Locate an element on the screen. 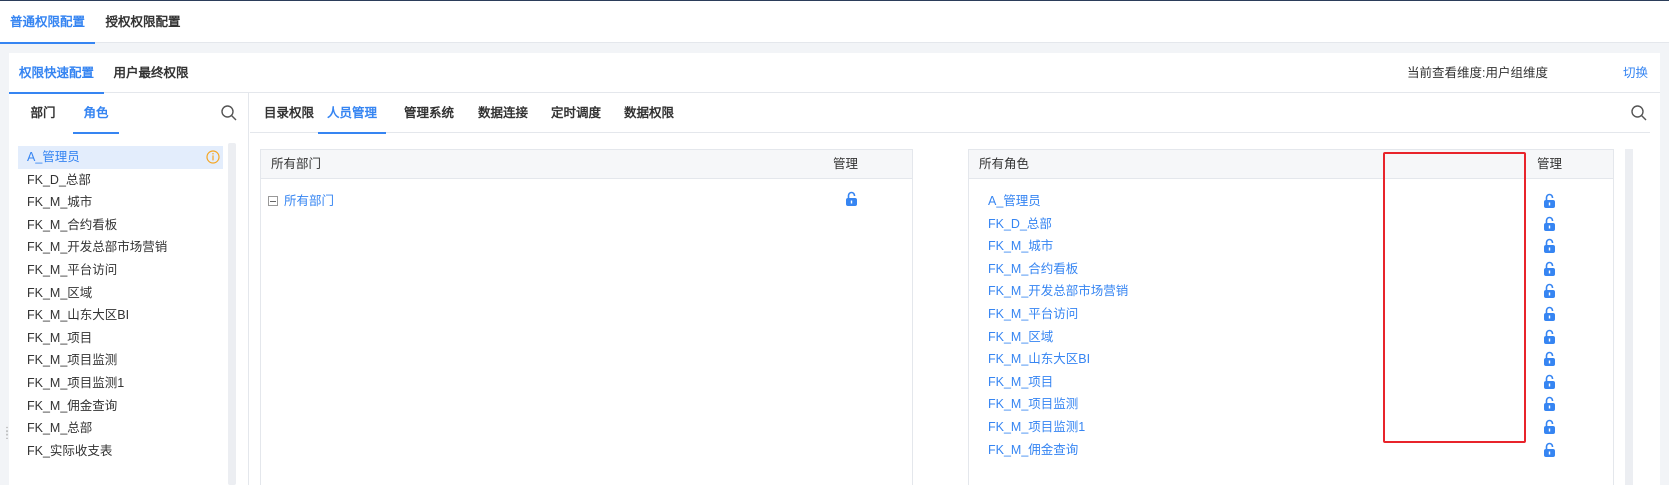 The width and height of the screenshot is (1669, 485). right-scrollbar is located at coordinates (1629, 317).